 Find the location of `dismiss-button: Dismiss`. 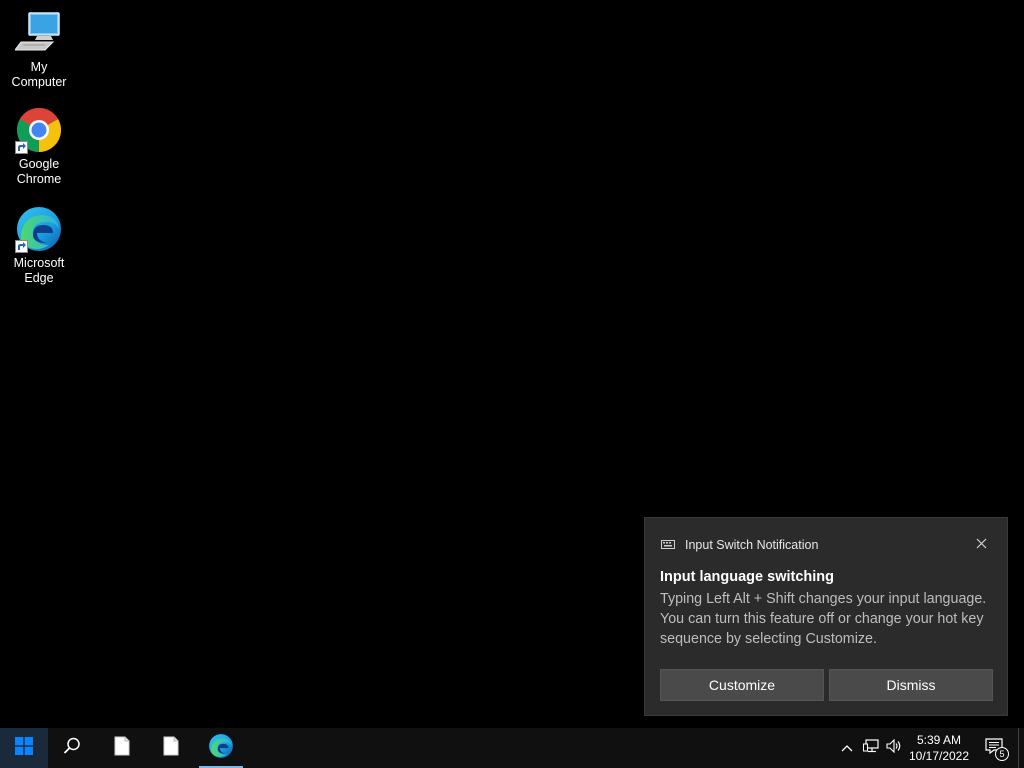

dismiss-button: Dismiss is located at coordinates (911, 685).